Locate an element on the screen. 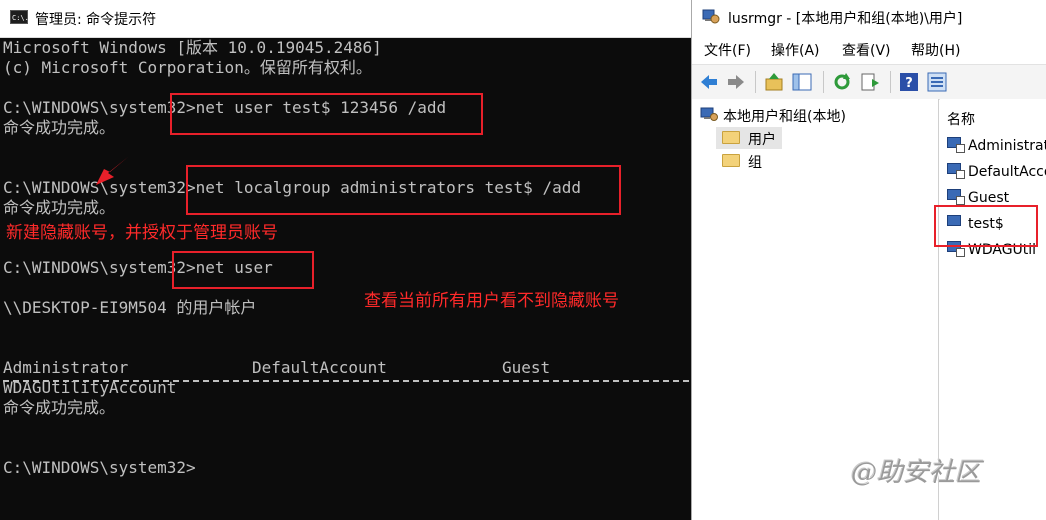 This screenshot has width=1046, height=520. list-item-label: DefaultAcco is located at coordinates (1007, 172).